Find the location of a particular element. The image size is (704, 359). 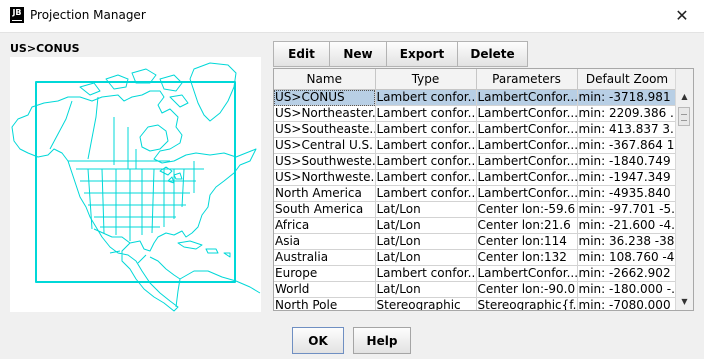

current-projection-label: US>CONUS is located at coordinates (45, 48).